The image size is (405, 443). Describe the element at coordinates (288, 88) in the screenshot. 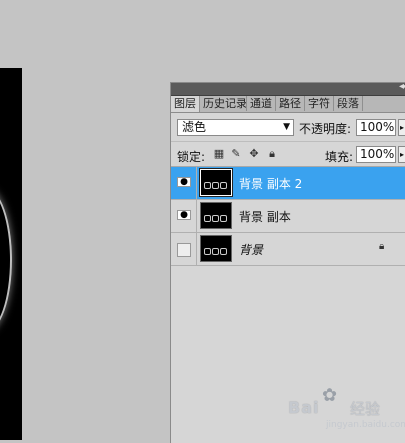

I see `panel-titlebar: ◂◂` at that location.